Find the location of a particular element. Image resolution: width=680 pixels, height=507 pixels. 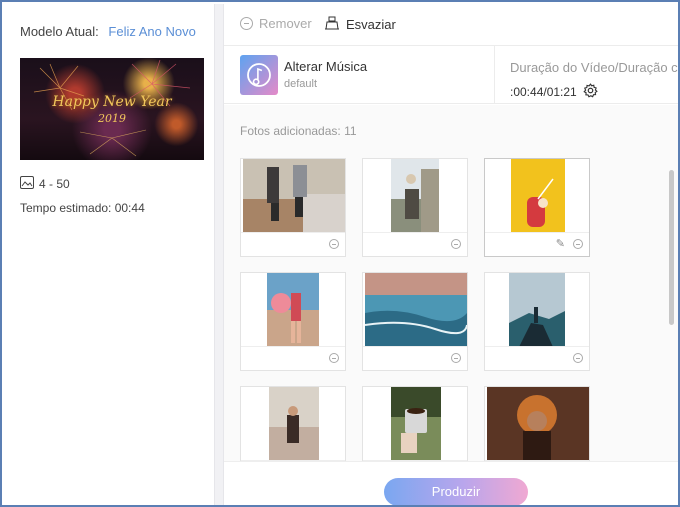

gear-icon is located at coordinates (590, 92).